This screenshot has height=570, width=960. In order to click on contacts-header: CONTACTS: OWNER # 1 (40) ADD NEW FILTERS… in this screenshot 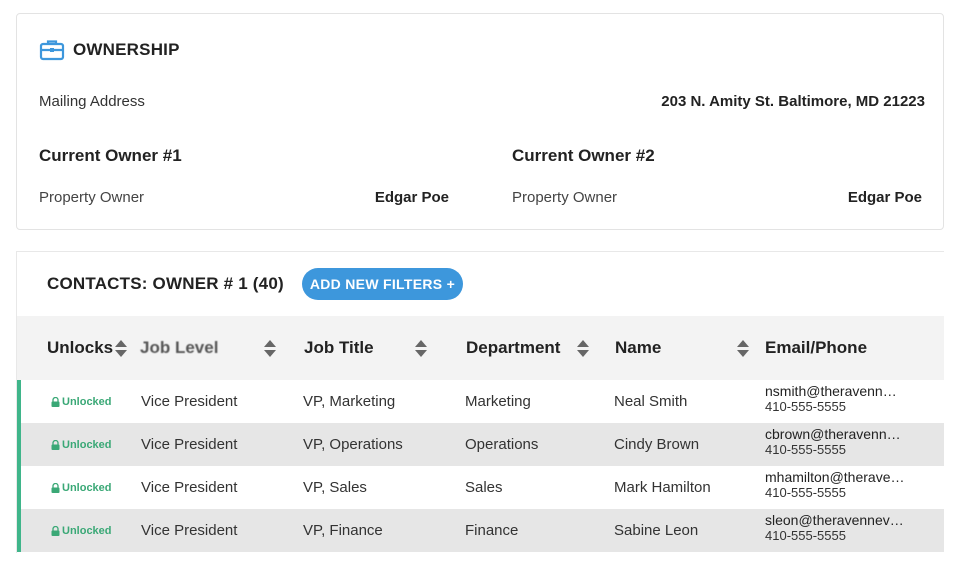, I will do `click(255, 284)`.